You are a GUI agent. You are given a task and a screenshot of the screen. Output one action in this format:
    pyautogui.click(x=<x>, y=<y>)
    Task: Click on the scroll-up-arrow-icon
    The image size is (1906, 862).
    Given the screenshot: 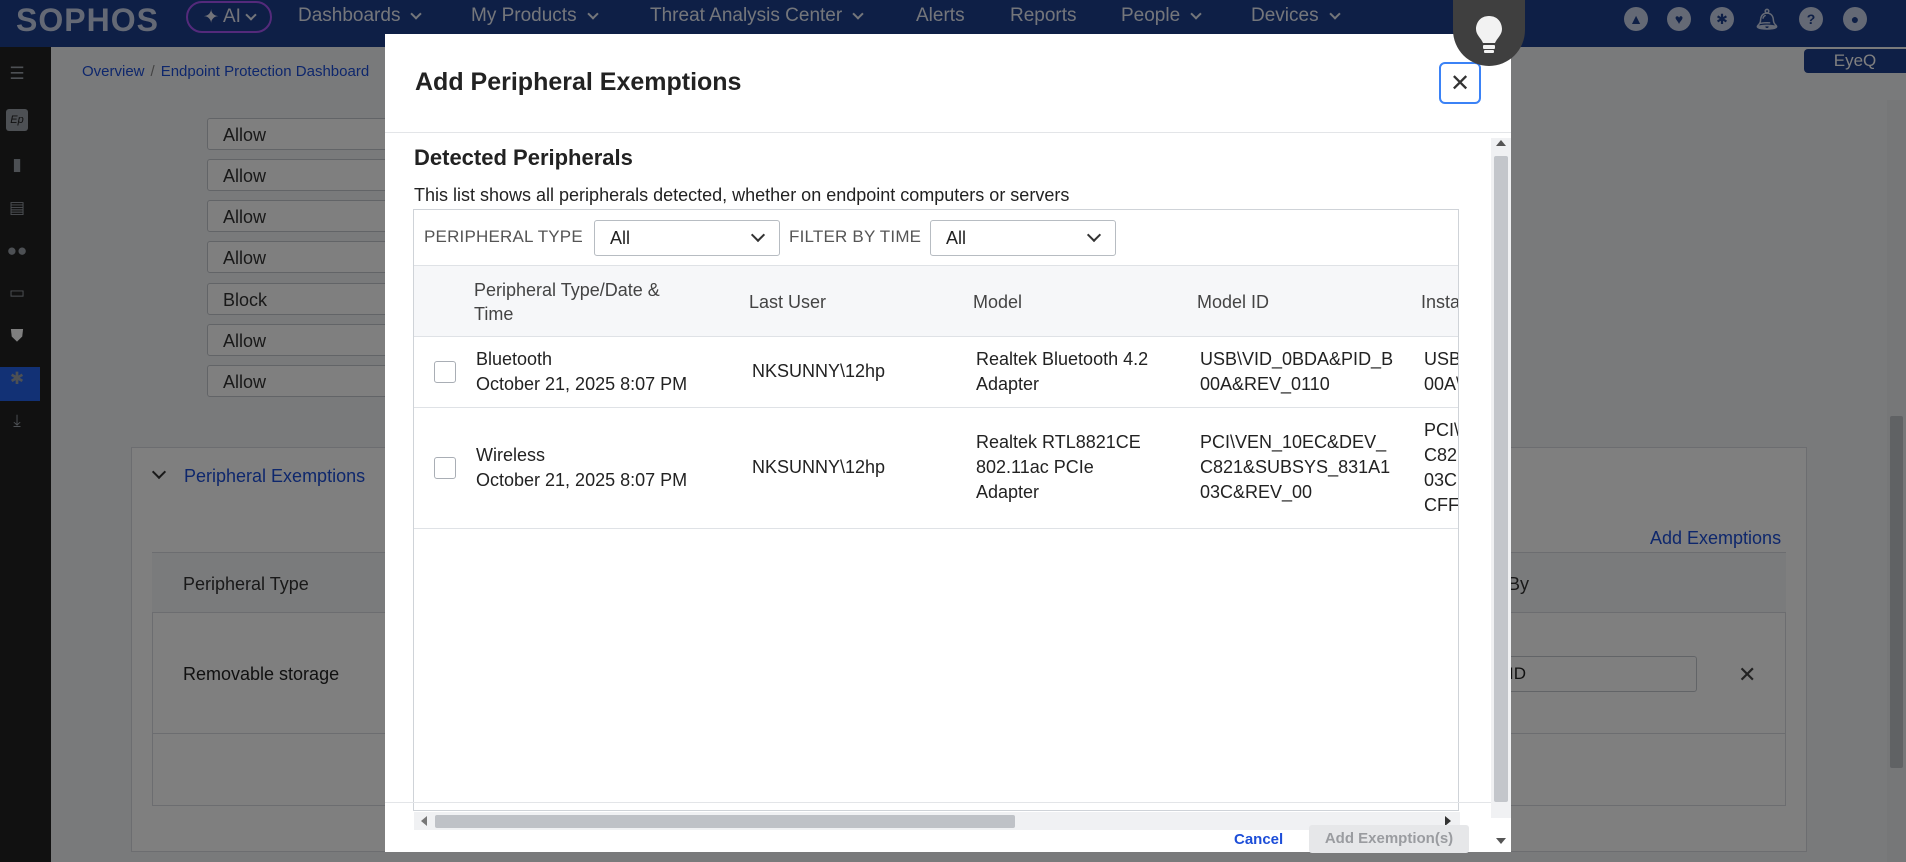 What is the action you would take?
    pyautogui.click(x=1501, y=143)
    